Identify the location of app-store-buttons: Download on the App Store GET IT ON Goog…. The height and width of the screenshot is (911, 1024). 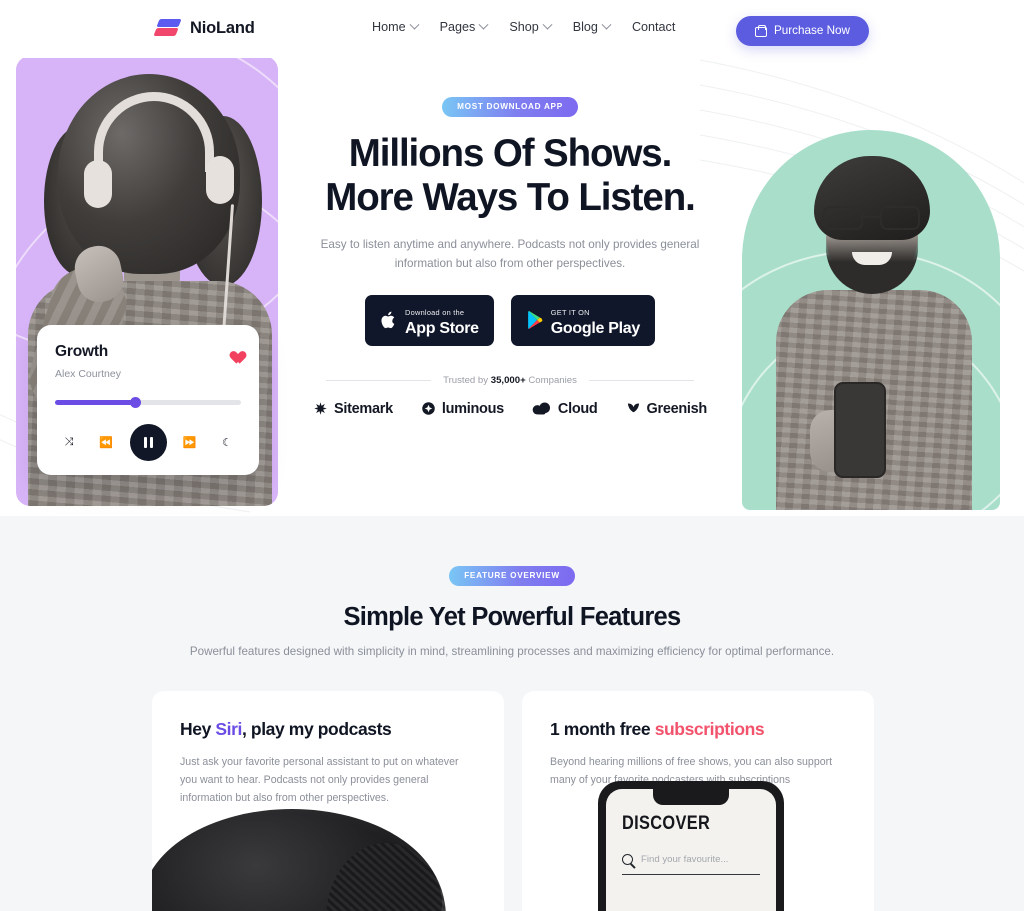
(510, 320).